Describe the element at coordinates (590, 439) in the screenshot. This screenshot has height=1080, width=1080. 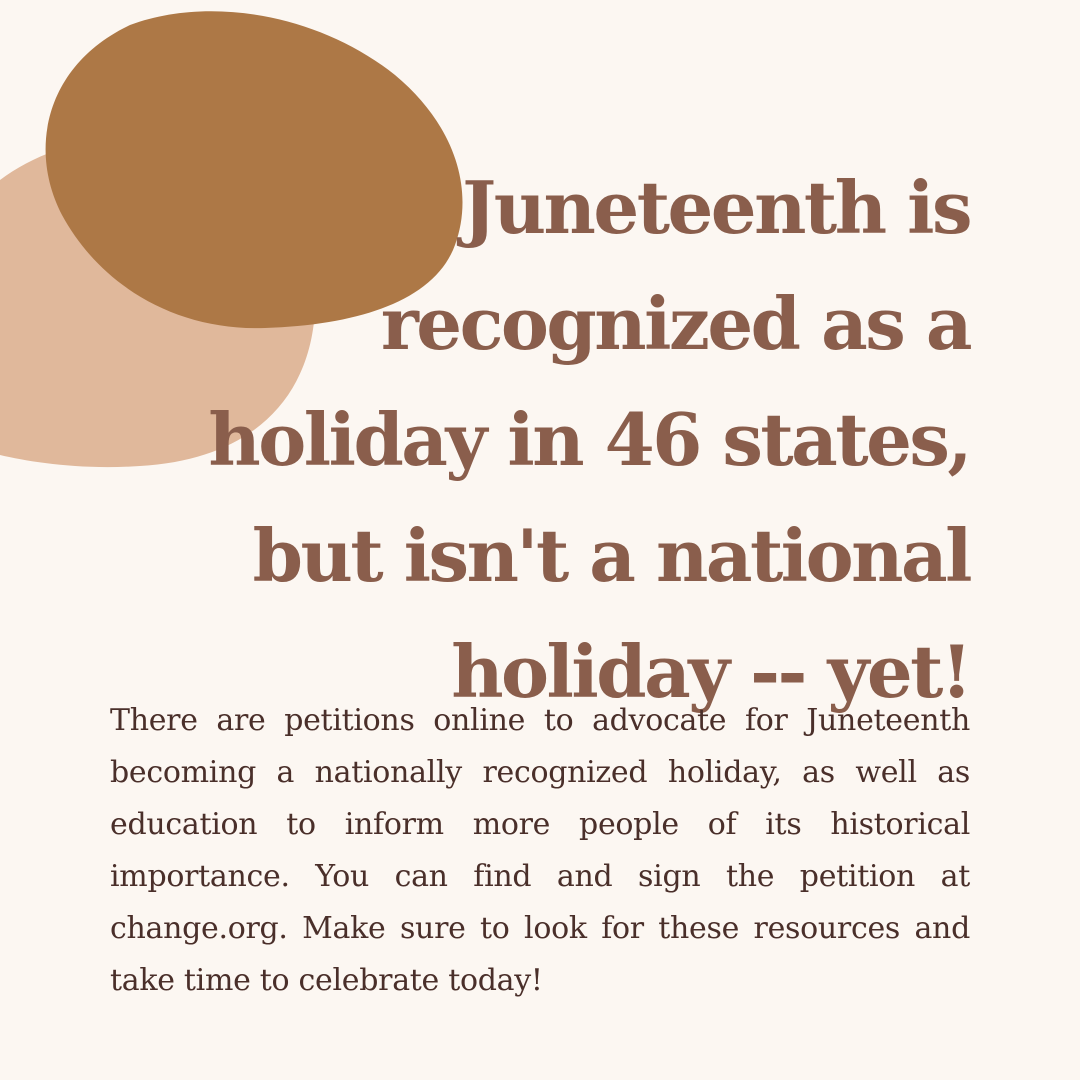
I see `headline-line-3: holiday in 46 states,` at that location.